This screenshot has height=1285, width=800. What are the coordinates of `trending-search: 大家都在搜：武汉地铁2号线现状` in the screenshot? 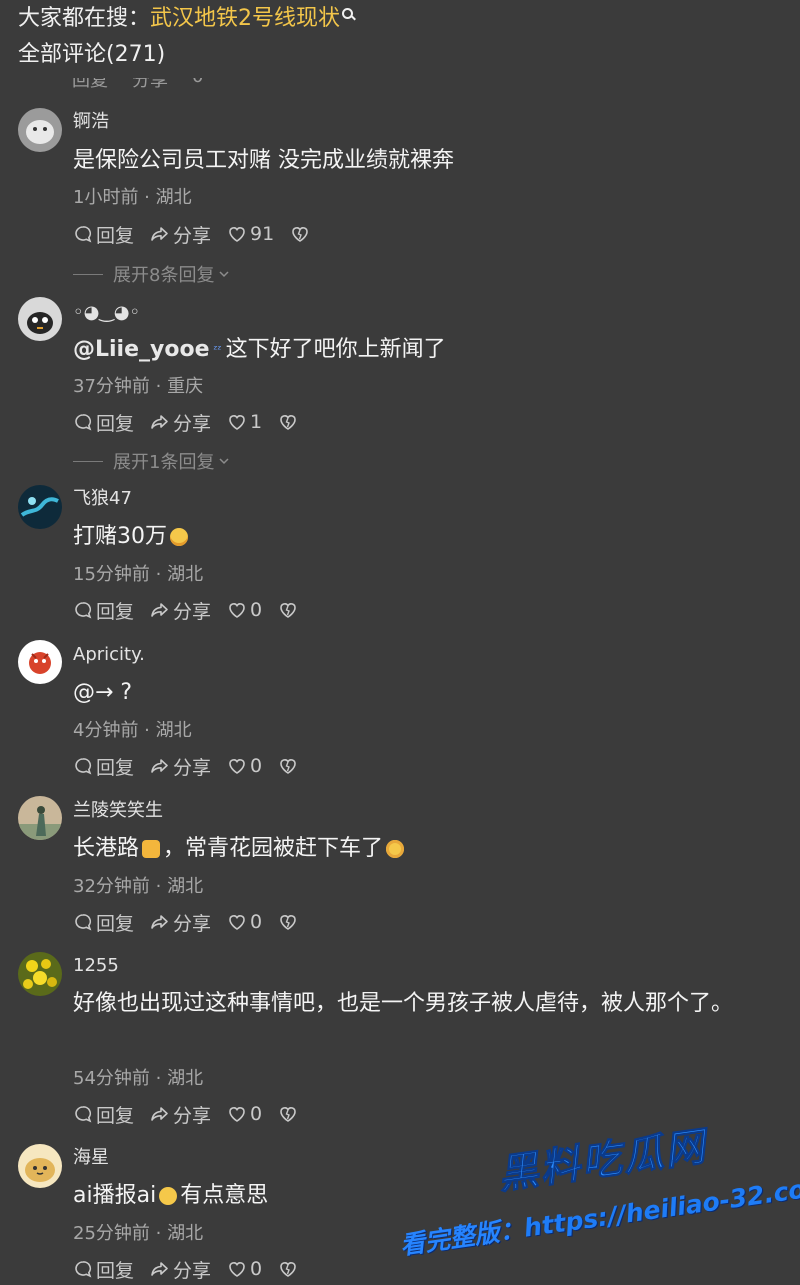 It's located at (187, 19).